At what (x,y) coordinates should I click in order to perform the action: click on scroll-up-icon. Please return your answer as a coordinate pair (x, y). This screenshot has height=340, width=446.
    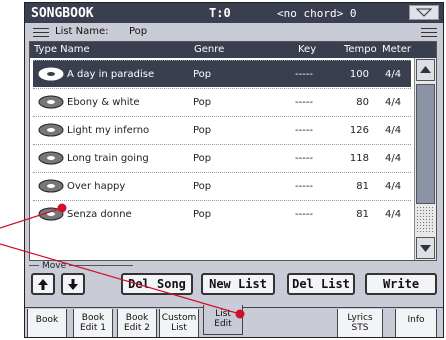
    Looking at the image, I should click on (425, 69).